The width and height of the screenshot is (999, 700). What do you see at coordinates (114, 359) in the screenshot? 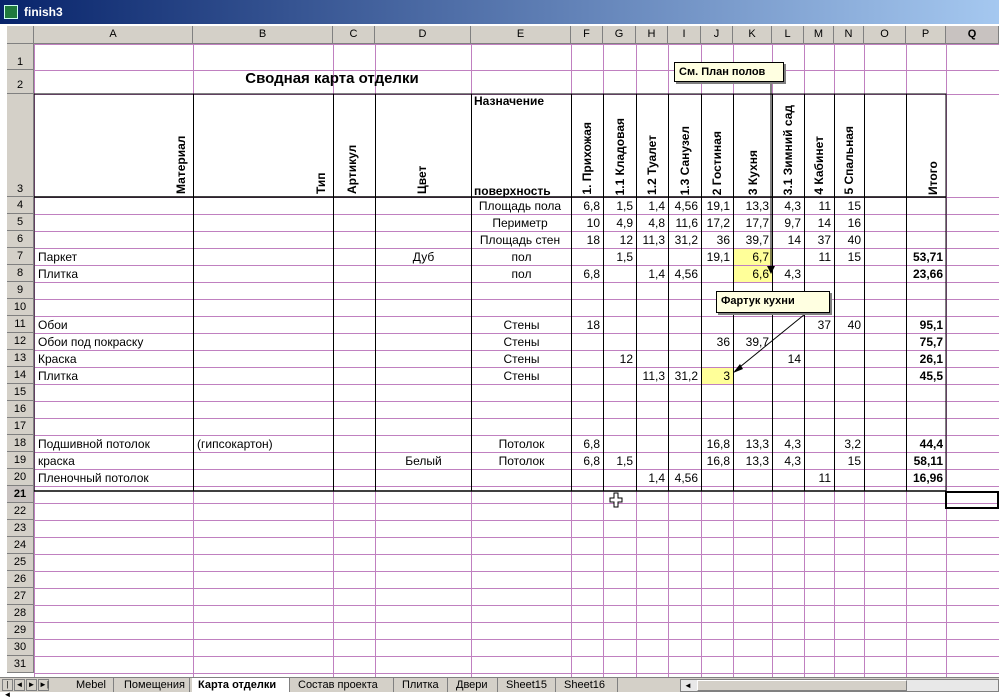
I see `cell-a13: Краска` at bounding box center [114, 359].